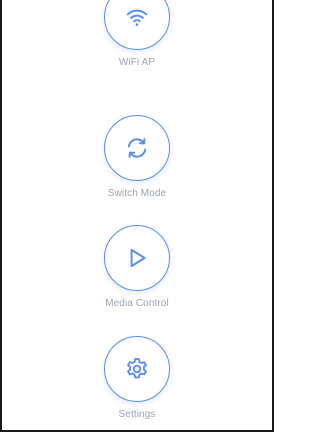 This screenshot has height=432, width=320. Describe the element at coordinates (137, 62) in the screenshot. I see `wifi-ap-label: WiFi AP` at that location.